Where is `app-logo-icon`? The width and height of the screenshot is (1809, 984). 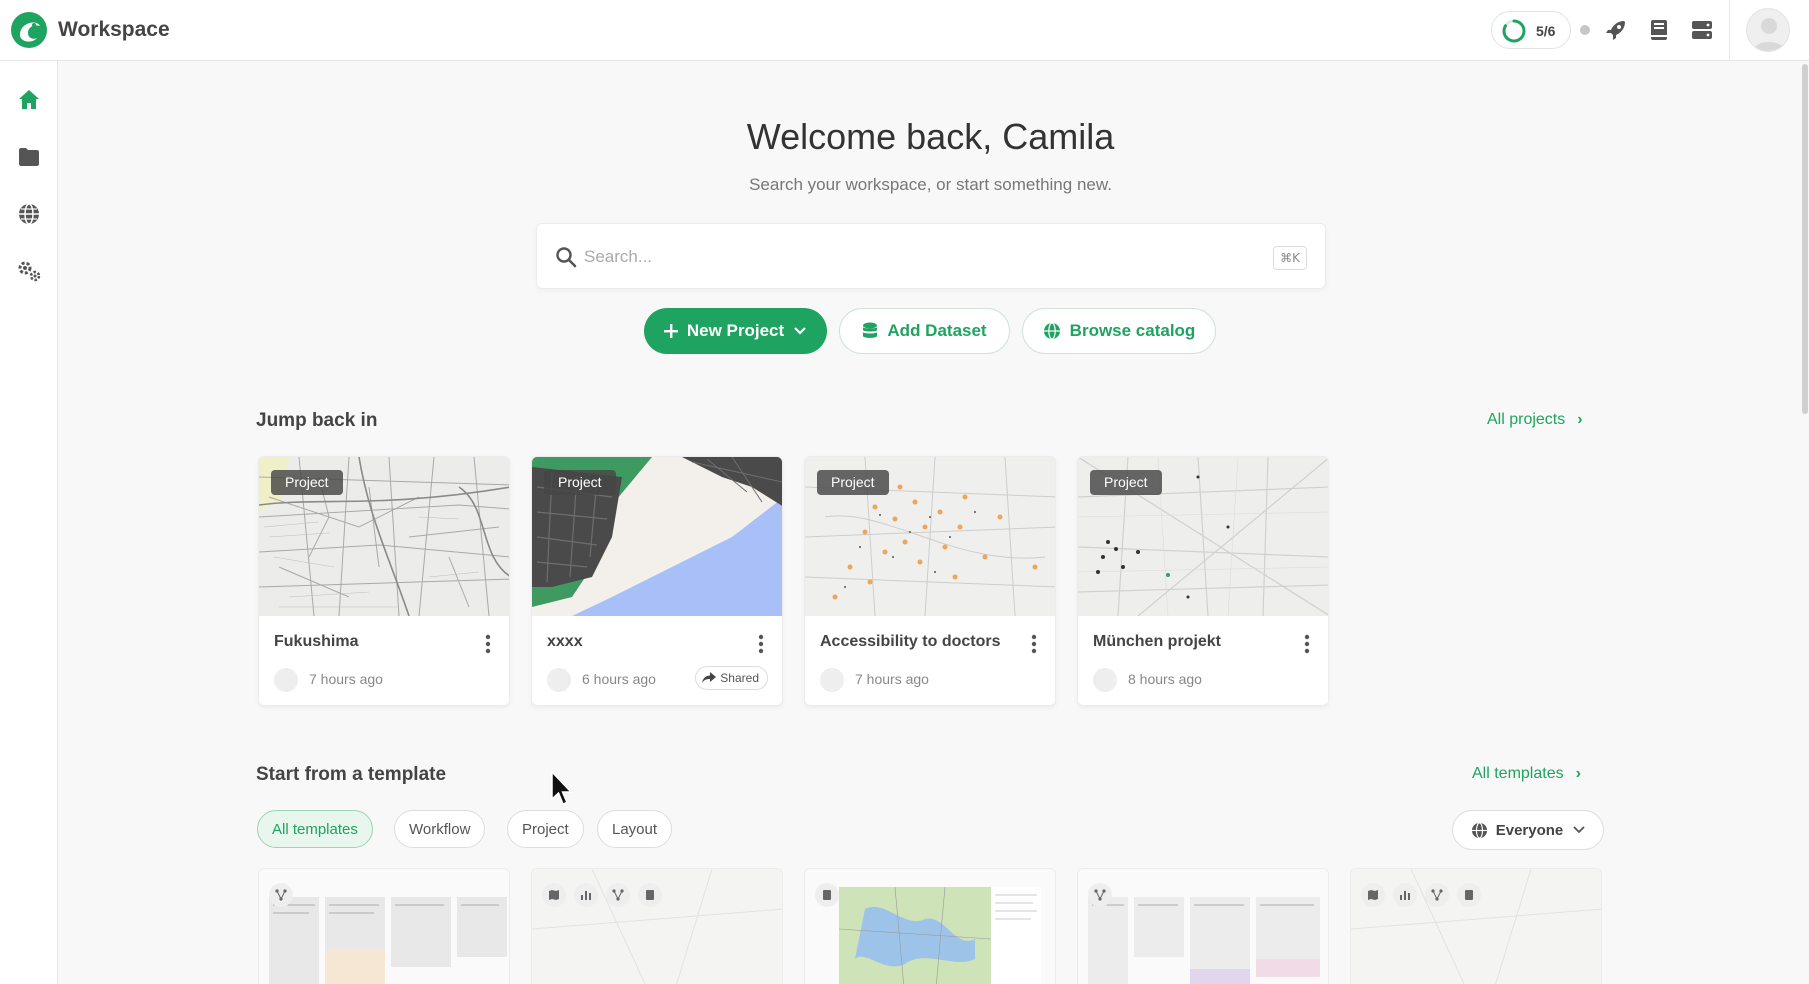 app-logo-icon is located at coordinates (29, 30).